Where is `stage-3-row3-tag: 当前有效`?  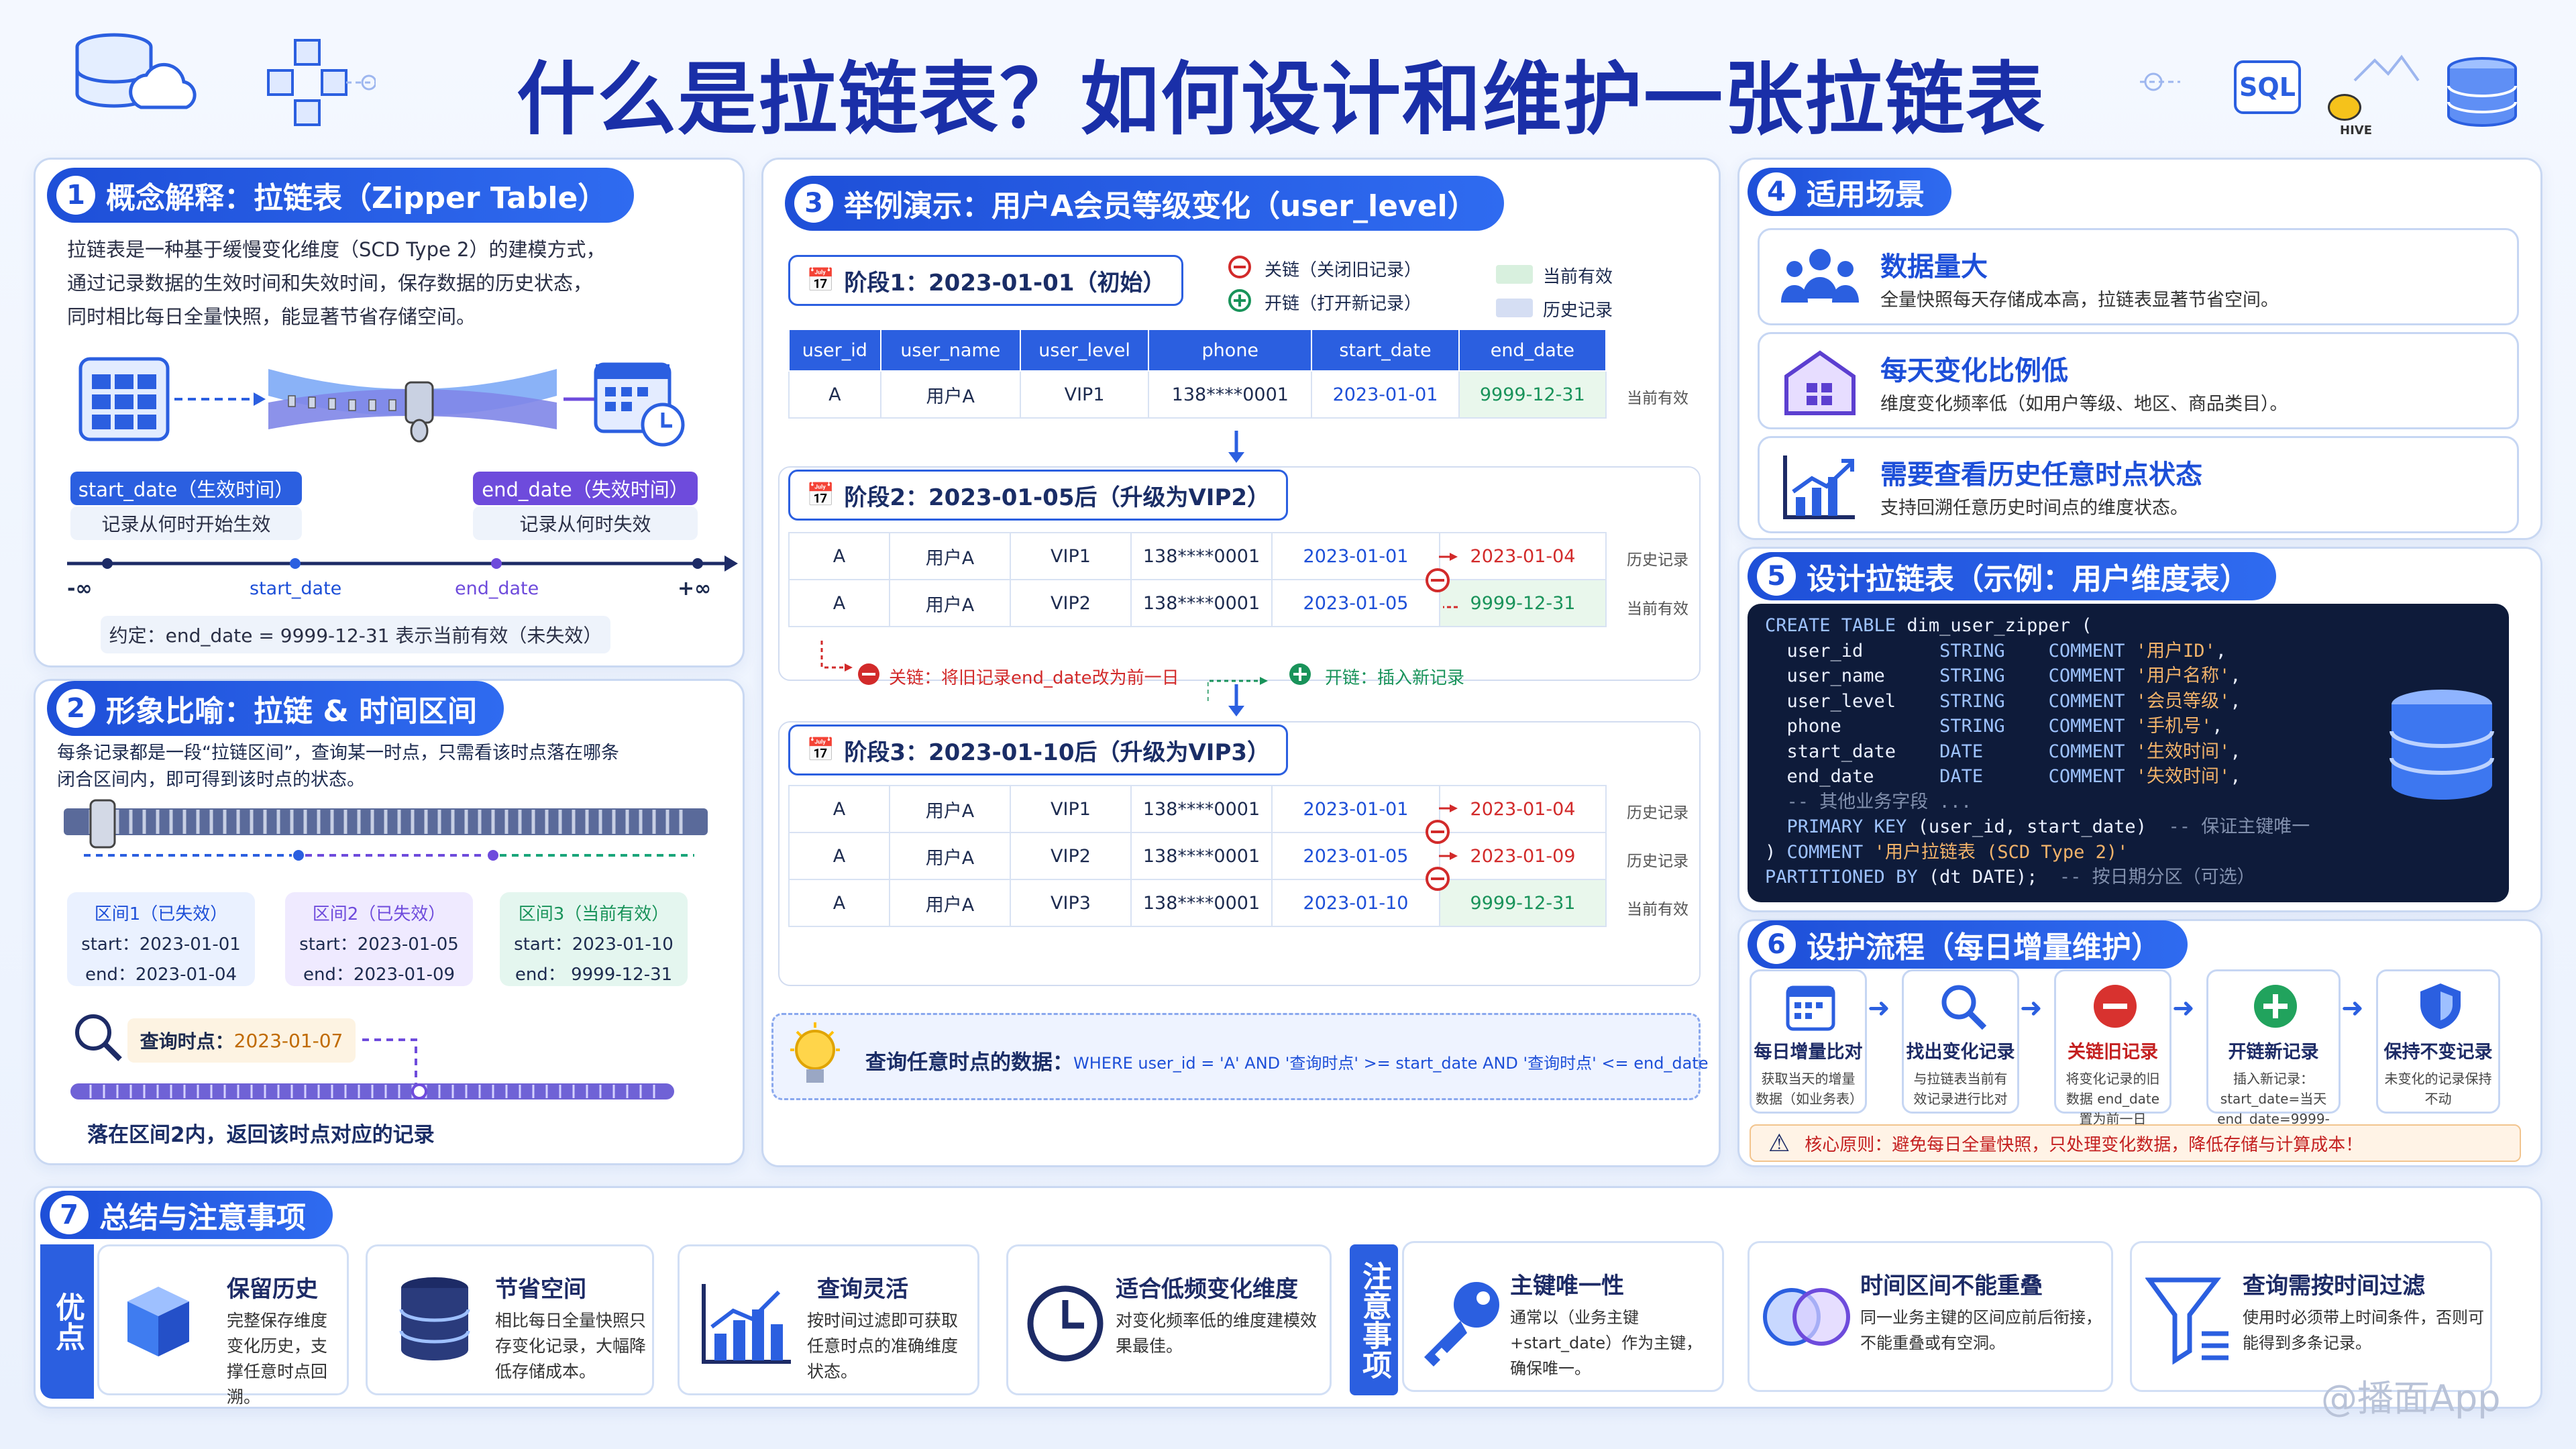 stage-3-row3-tag: 当前有效 is located at coordinates (1657, 909).